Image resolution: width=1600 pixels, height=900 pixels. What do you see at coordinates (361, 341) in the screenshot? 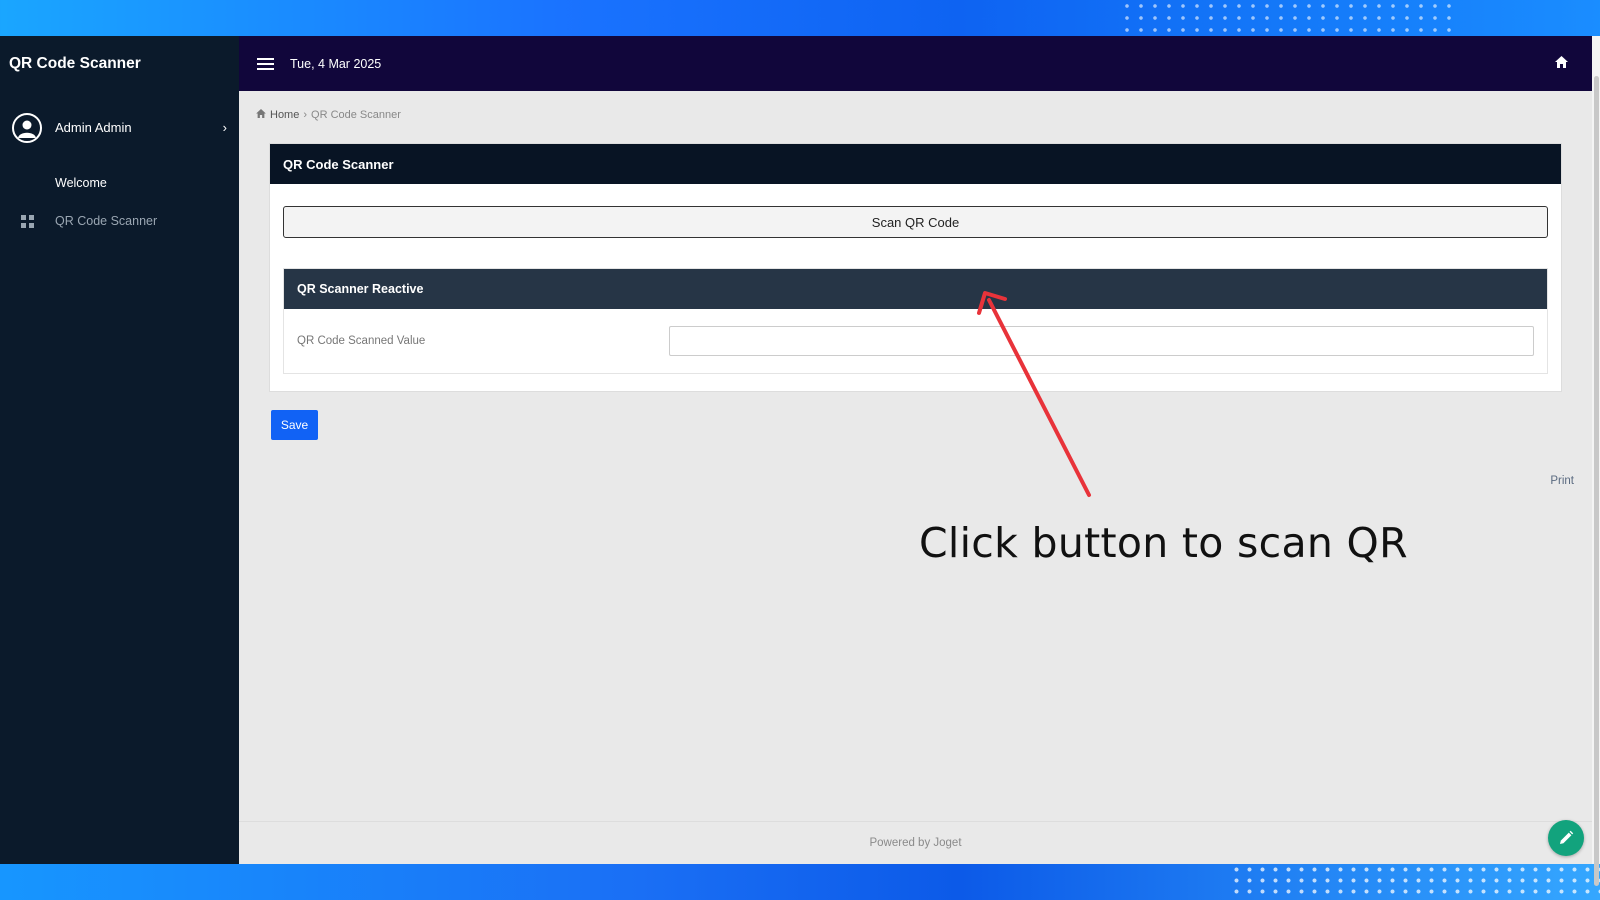
I see `qr-value-label: QR Code Scanned Value` at bounding box center [361, 341].